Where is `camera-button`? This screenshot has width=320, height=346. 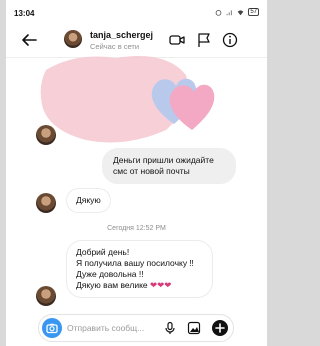
camera-button is located at coordinates (52, 328).